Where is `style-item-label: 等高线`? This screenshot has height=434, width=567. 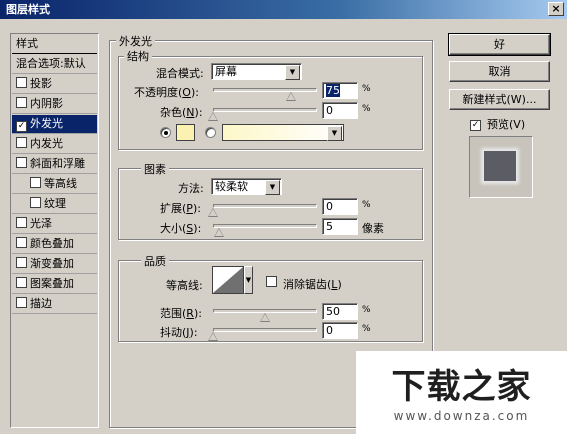 style-item-label: 等高线 is located at coordinates (60, 183).